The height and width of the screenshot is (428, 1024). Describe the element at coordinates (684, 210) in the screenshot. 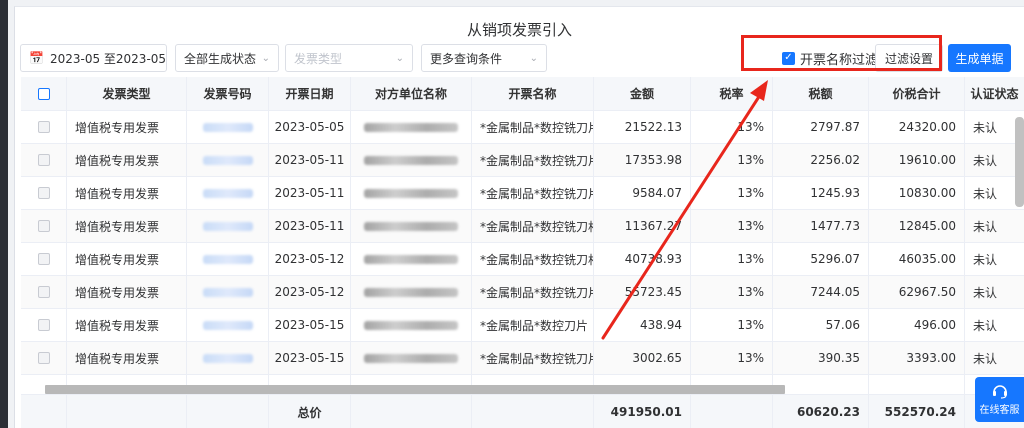

I see `annotation-arrow` at that location.